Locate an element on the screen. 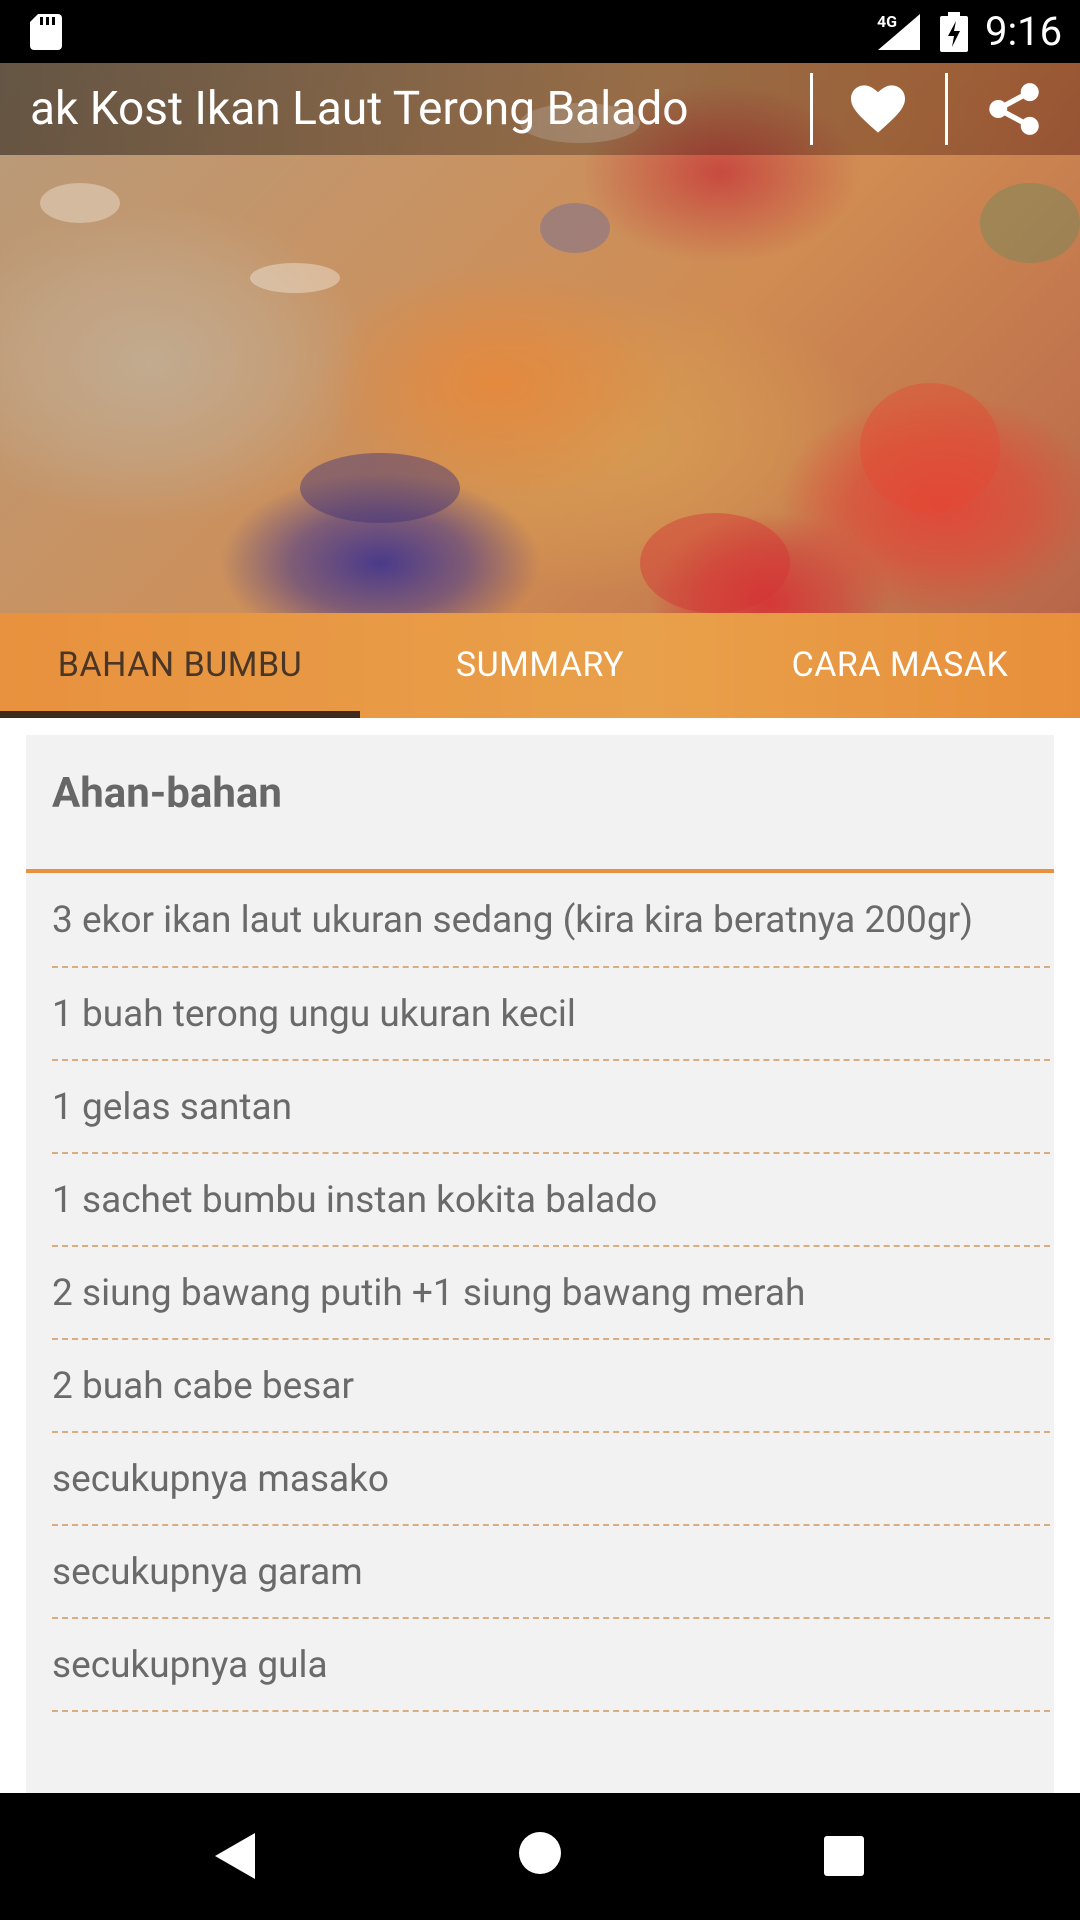  tab-cara-masak: CARA MASAK is located at coordinates (900, 665).